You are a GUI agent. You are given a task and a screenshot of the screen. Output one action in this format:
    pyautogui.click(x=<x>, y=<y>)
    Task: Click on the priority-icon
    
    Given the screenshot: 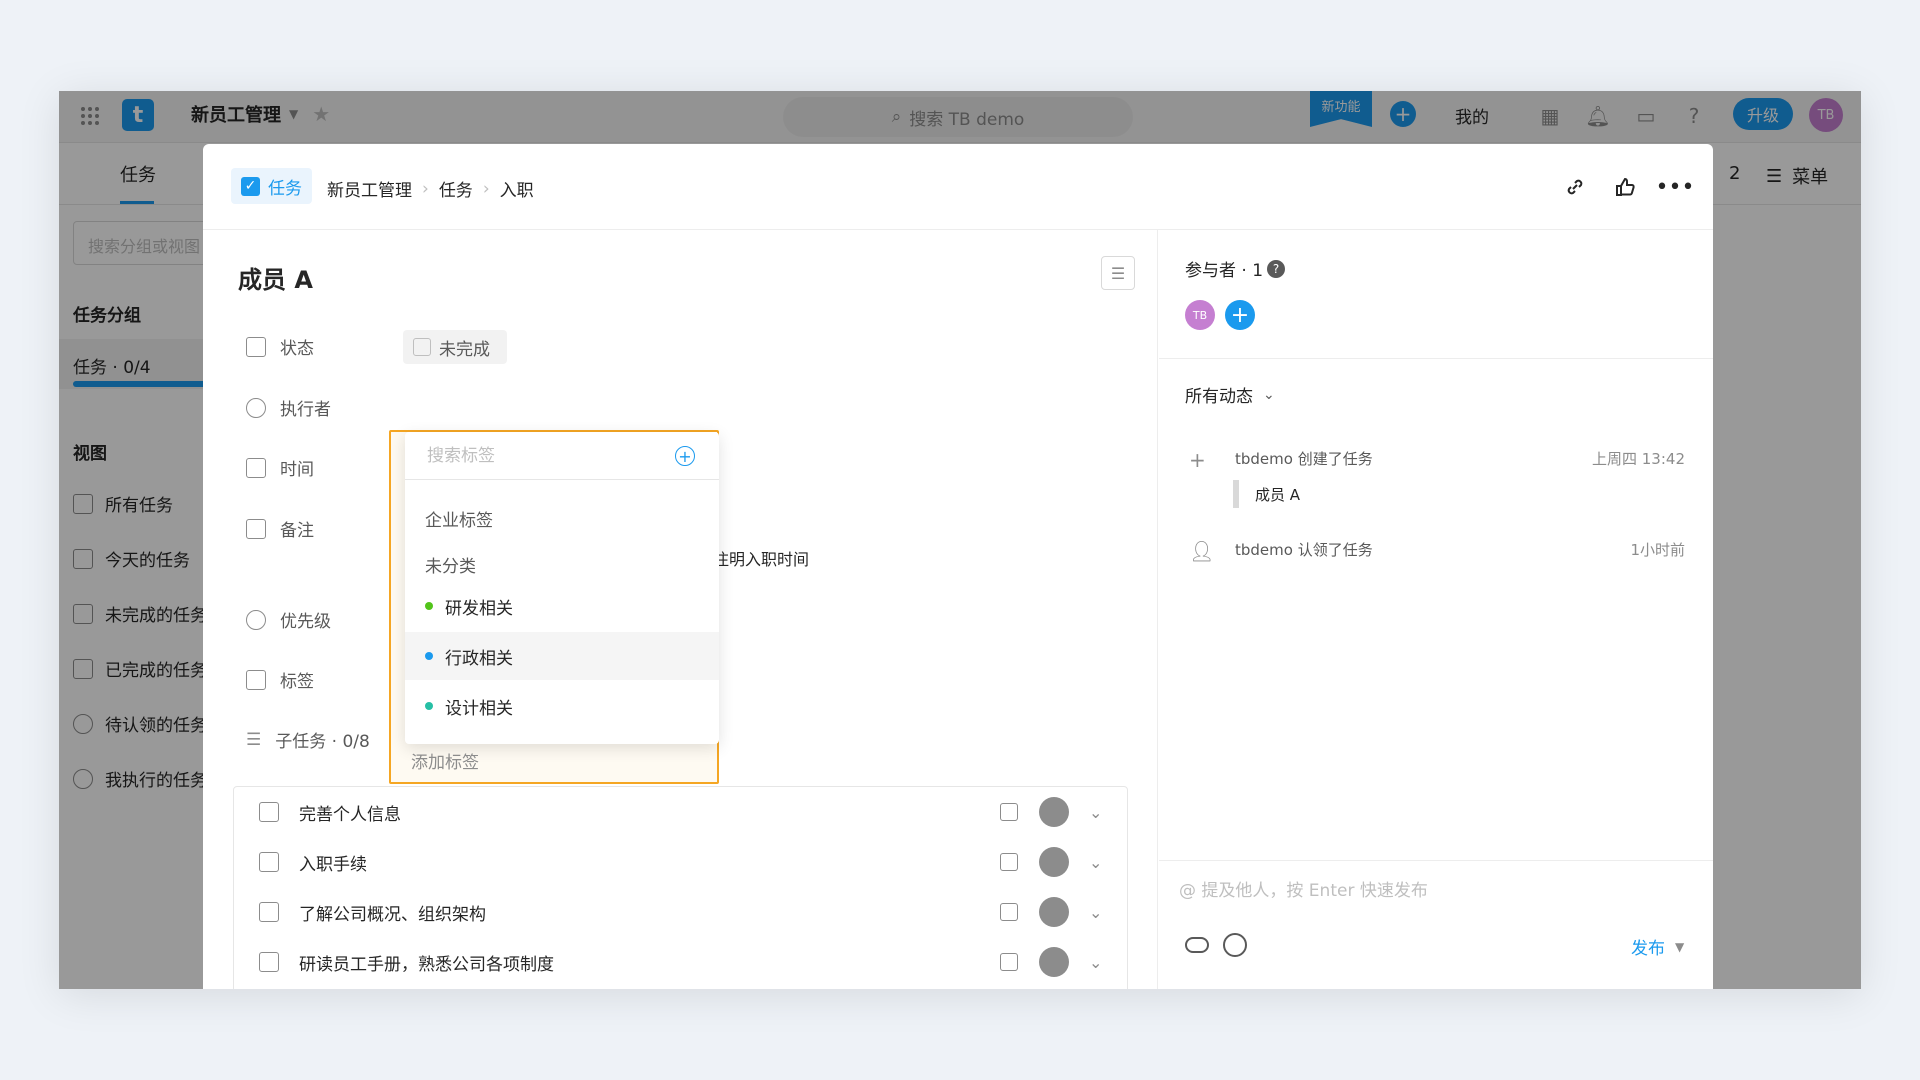 What is the action you would take?
    pyautogui.click(x=256, y=619)
    